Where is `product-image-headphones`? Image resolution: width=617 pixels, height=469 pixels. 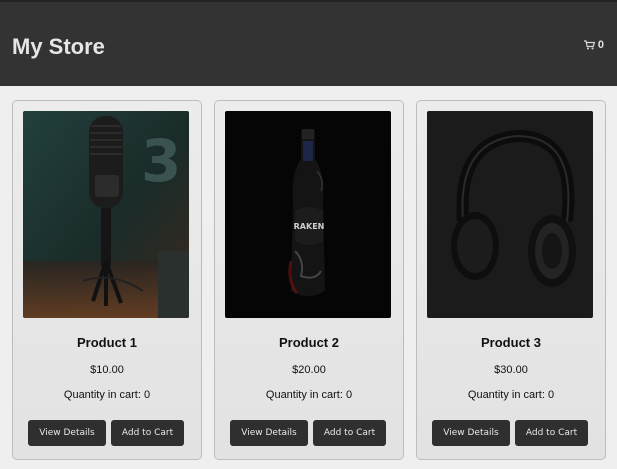 product-image-headphones is located at coordinates (510, 214).